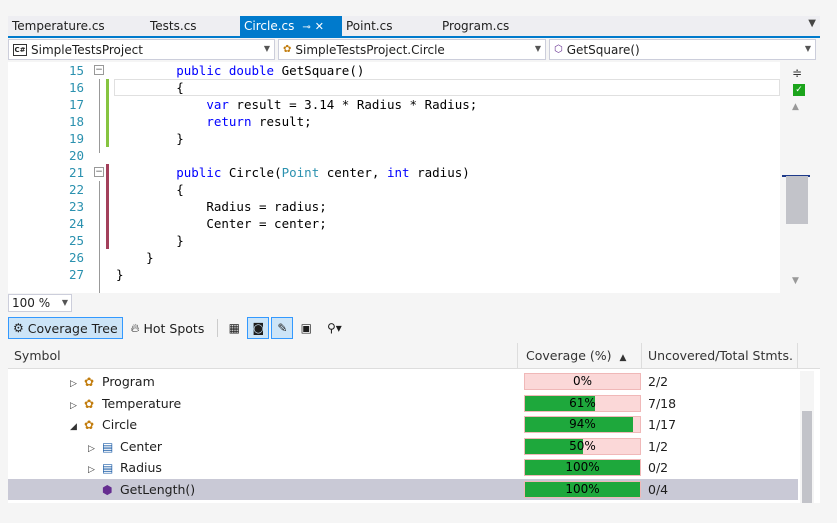 This screenshot has height=523, width=837. I want to click on code-line: 20, so click(394, 155).